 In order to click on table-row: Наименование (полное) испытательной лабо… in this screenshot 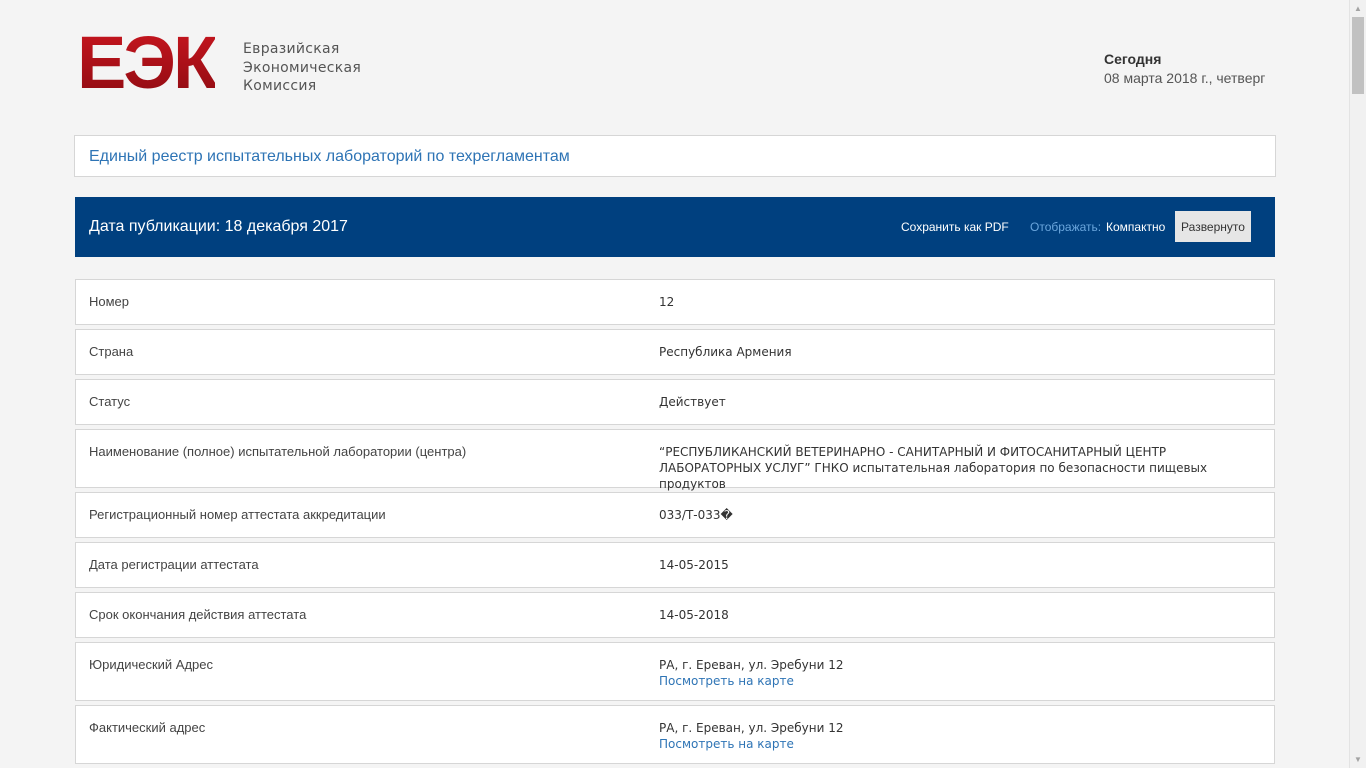, I will do `click(675, 460)`.